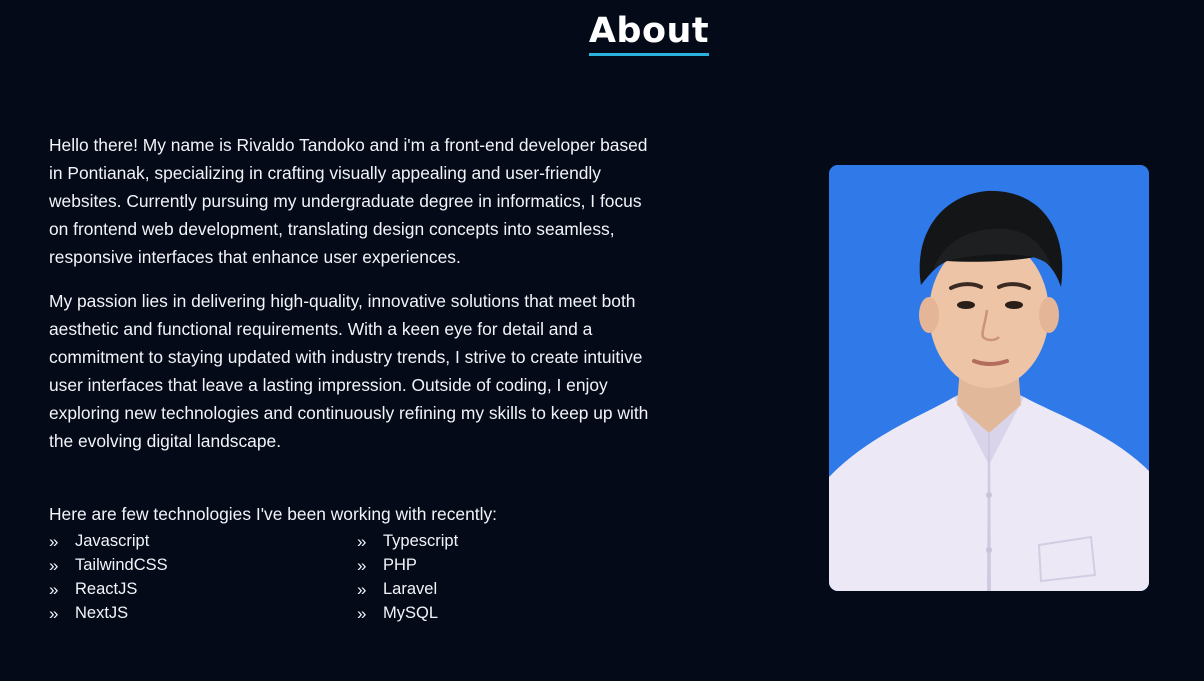  Describe the element at coordinates (102, 612) in the screenshot. I see `tech-label: NextJS` at that location.